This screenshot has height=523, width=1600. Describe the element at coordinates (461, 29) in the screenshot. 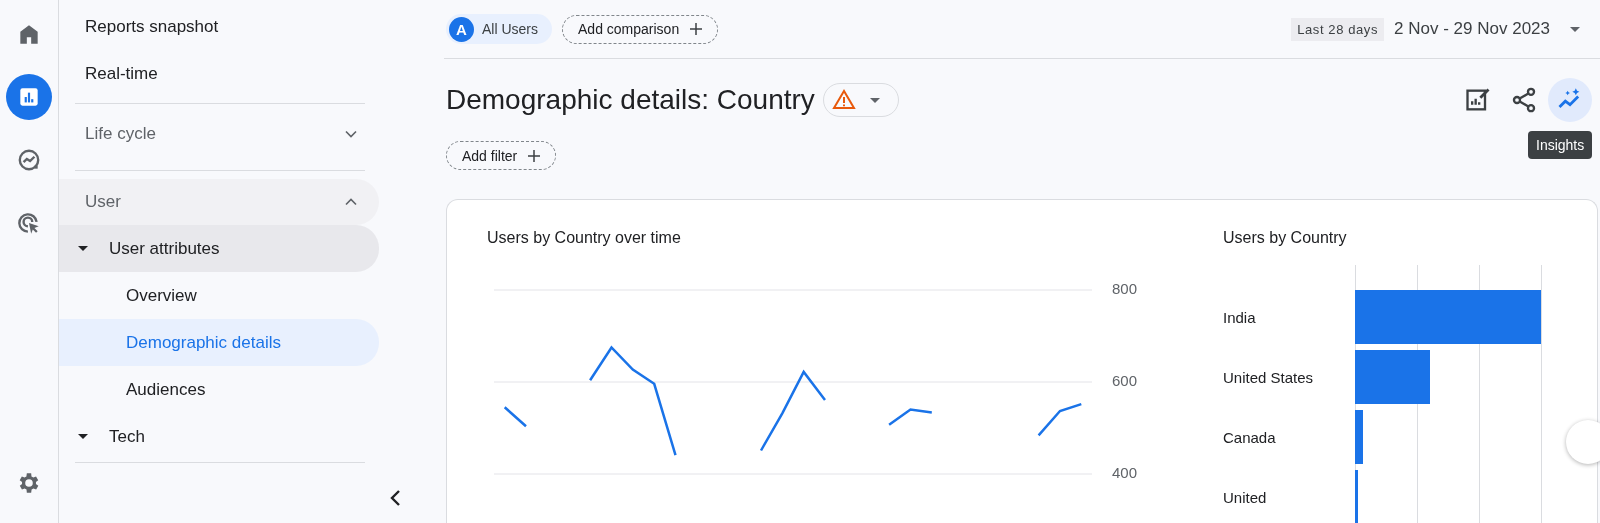

I see `segment-badge: A` at that location.